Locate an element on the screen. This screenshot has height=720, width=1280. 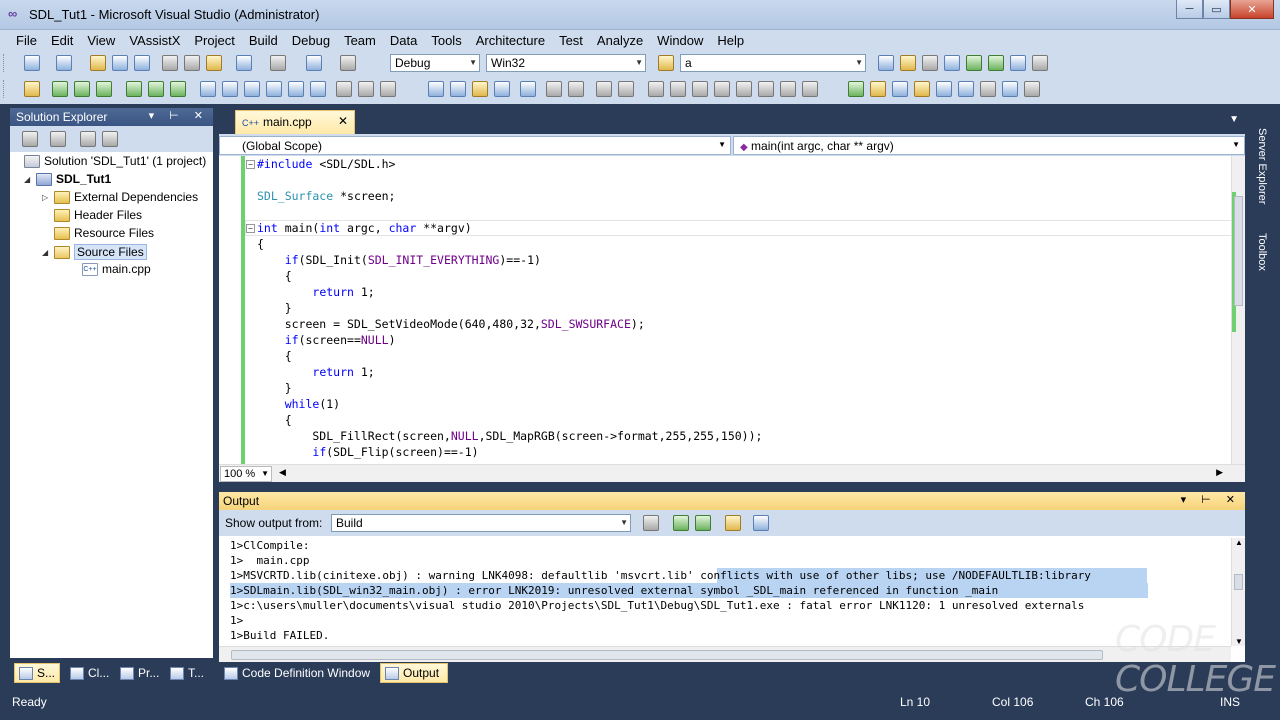
find-references-icon is located at coordinates (458, 89).